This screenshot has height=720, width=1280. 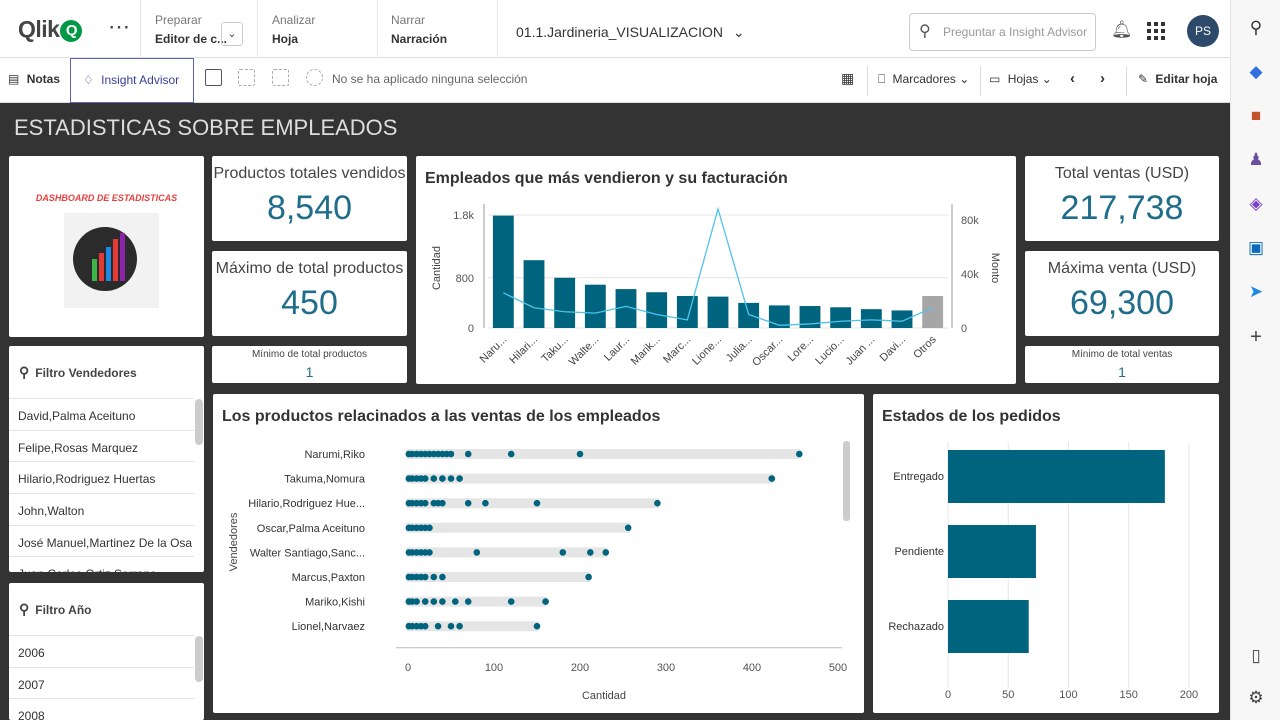 What do you see at coordinates (43, 79) in the screenshot?
I see `notes-label: Notas` at bounding box center [43, 79].